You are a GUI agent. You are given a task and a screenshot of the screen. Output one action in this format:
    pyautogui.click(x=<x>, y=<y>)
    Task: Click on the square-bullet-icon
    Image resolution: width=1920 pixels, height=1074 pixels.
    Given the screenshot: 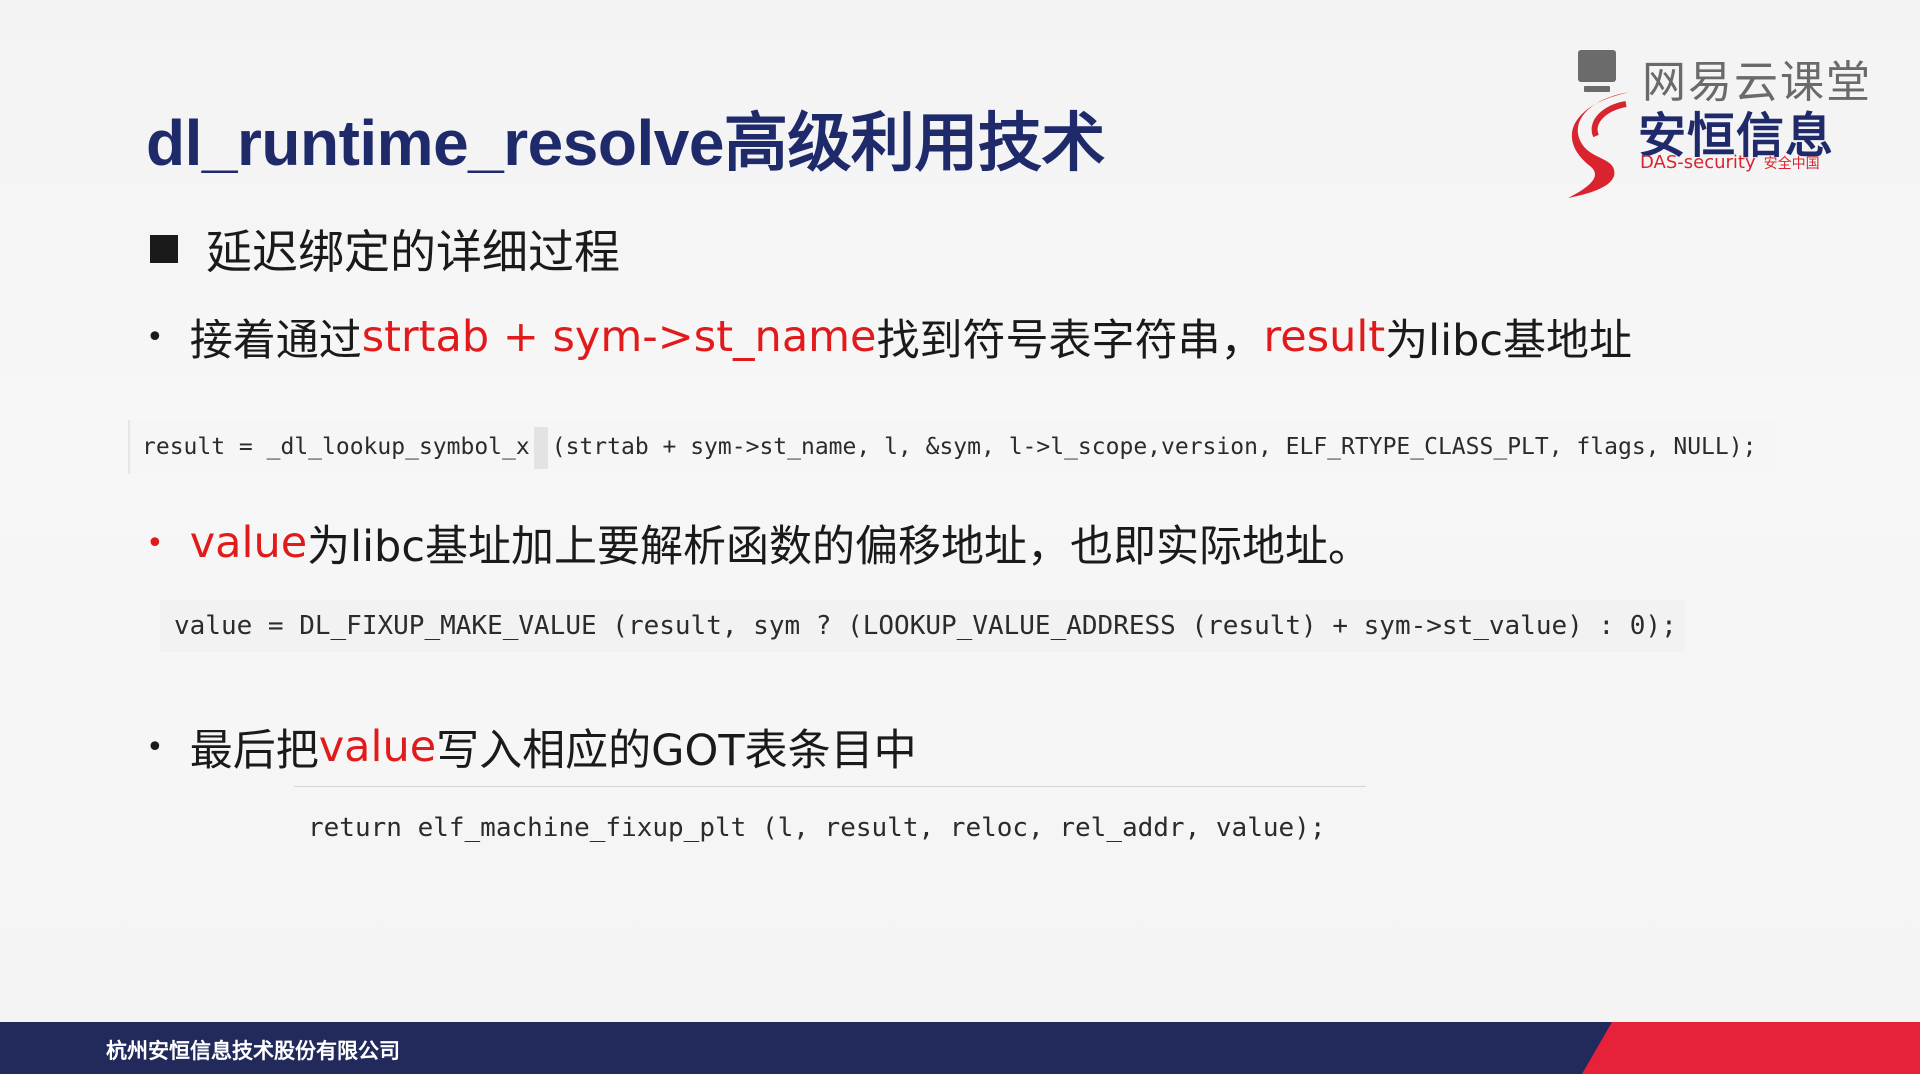 What is the action you would take?
    pyautogui.click(x=164, y=249)
    